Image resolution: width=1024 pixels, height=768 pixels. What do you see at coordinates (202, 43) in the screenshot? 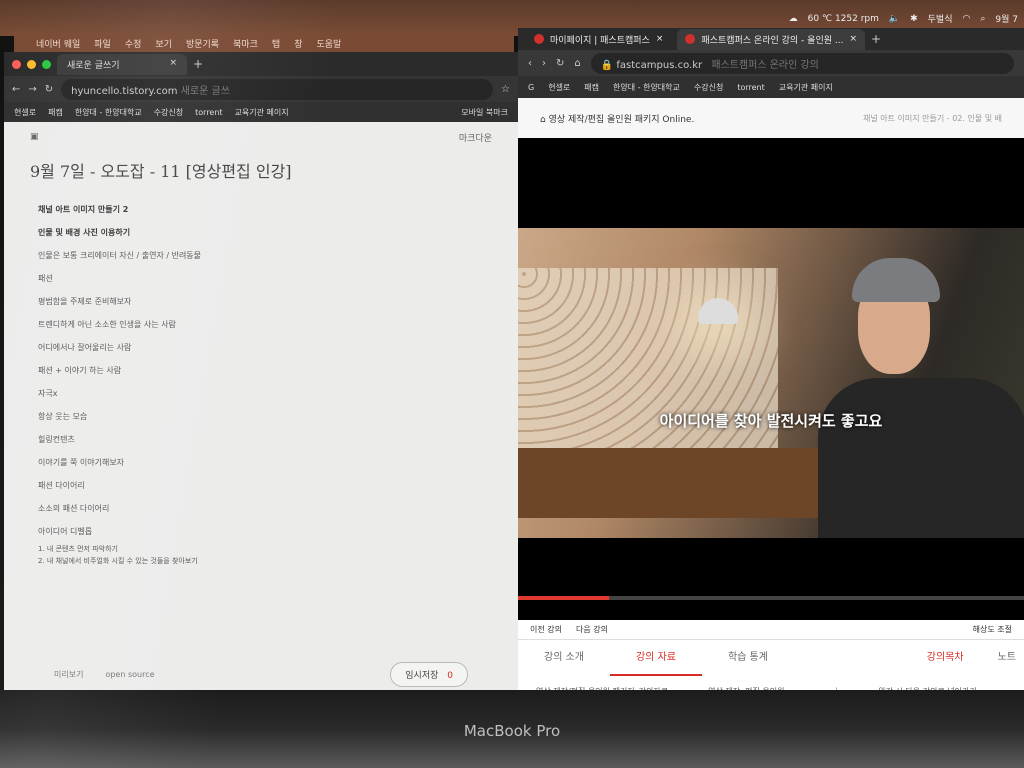
I see `menu-history: 방문기록` at bounding box center [202, 43].